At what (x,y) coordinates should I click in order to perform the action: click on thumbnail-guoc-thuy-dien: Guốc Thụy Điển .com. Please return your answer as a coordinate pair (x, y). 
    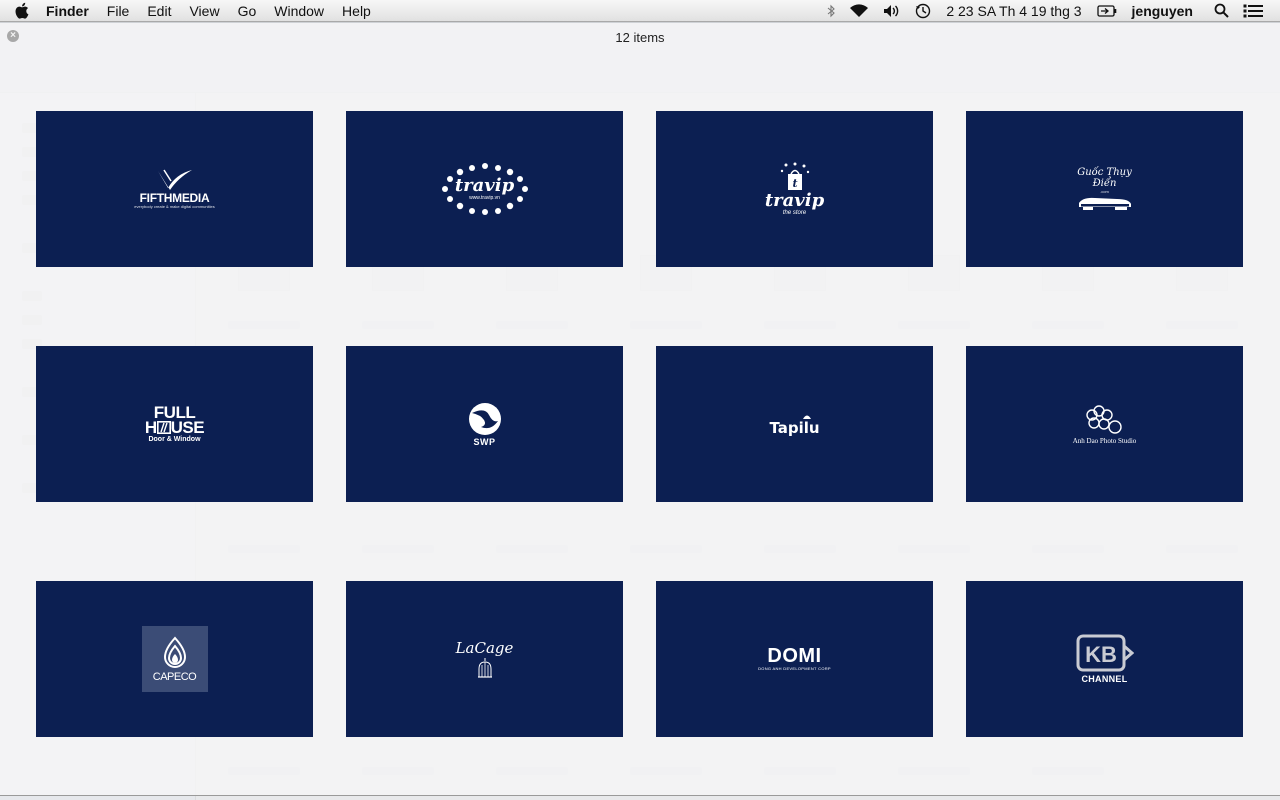
    Looking at the image, I should click on (1104, 189).